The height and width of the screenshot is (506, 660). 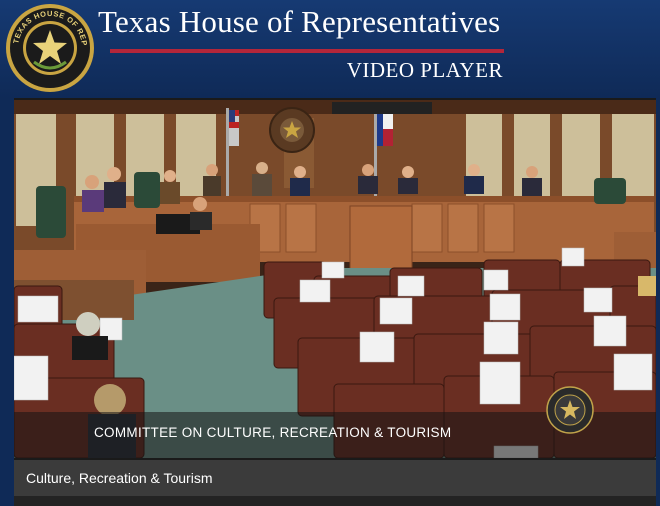 I want to click on wall-seal-icon, so click(x=292, y=130).